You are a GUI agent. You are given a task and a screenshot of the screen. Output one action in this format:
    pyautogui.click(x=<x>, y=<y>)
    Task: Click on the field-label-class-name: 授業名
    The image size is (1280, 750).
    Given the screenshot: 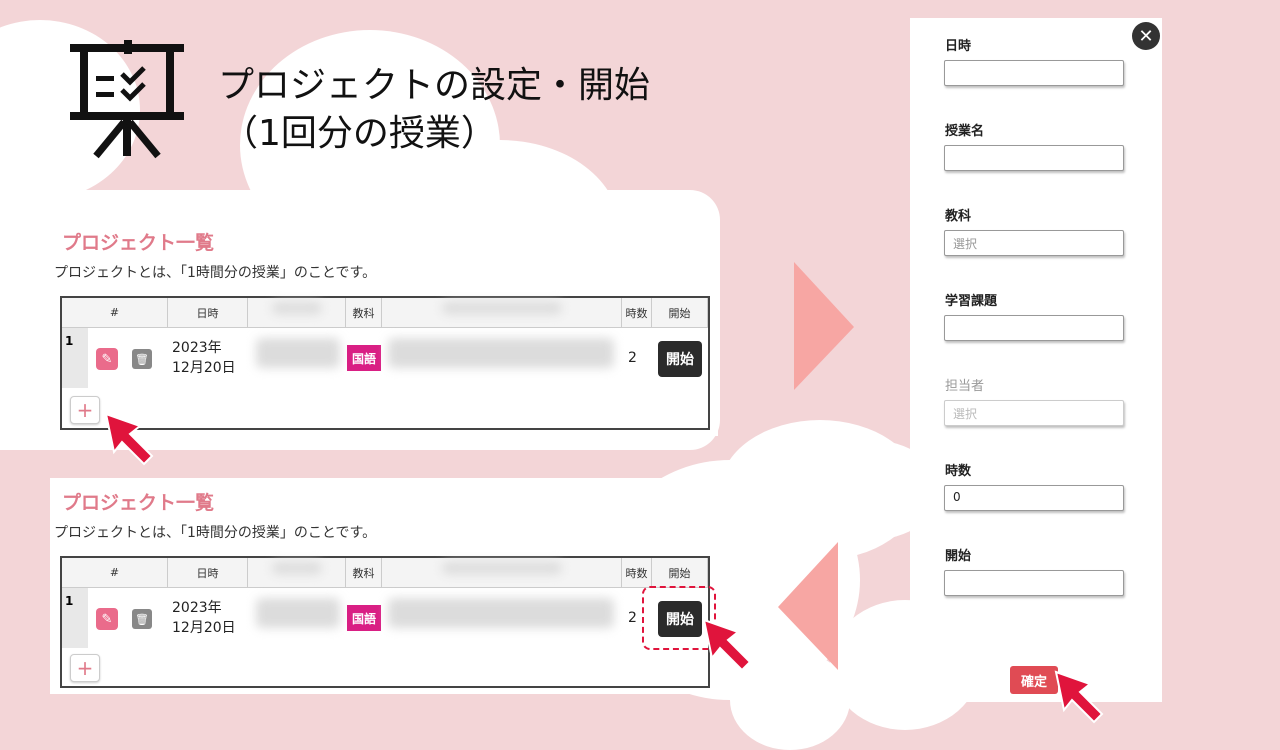 What is the action you would take?
    pyautogui.click(x=965, y=131)
    